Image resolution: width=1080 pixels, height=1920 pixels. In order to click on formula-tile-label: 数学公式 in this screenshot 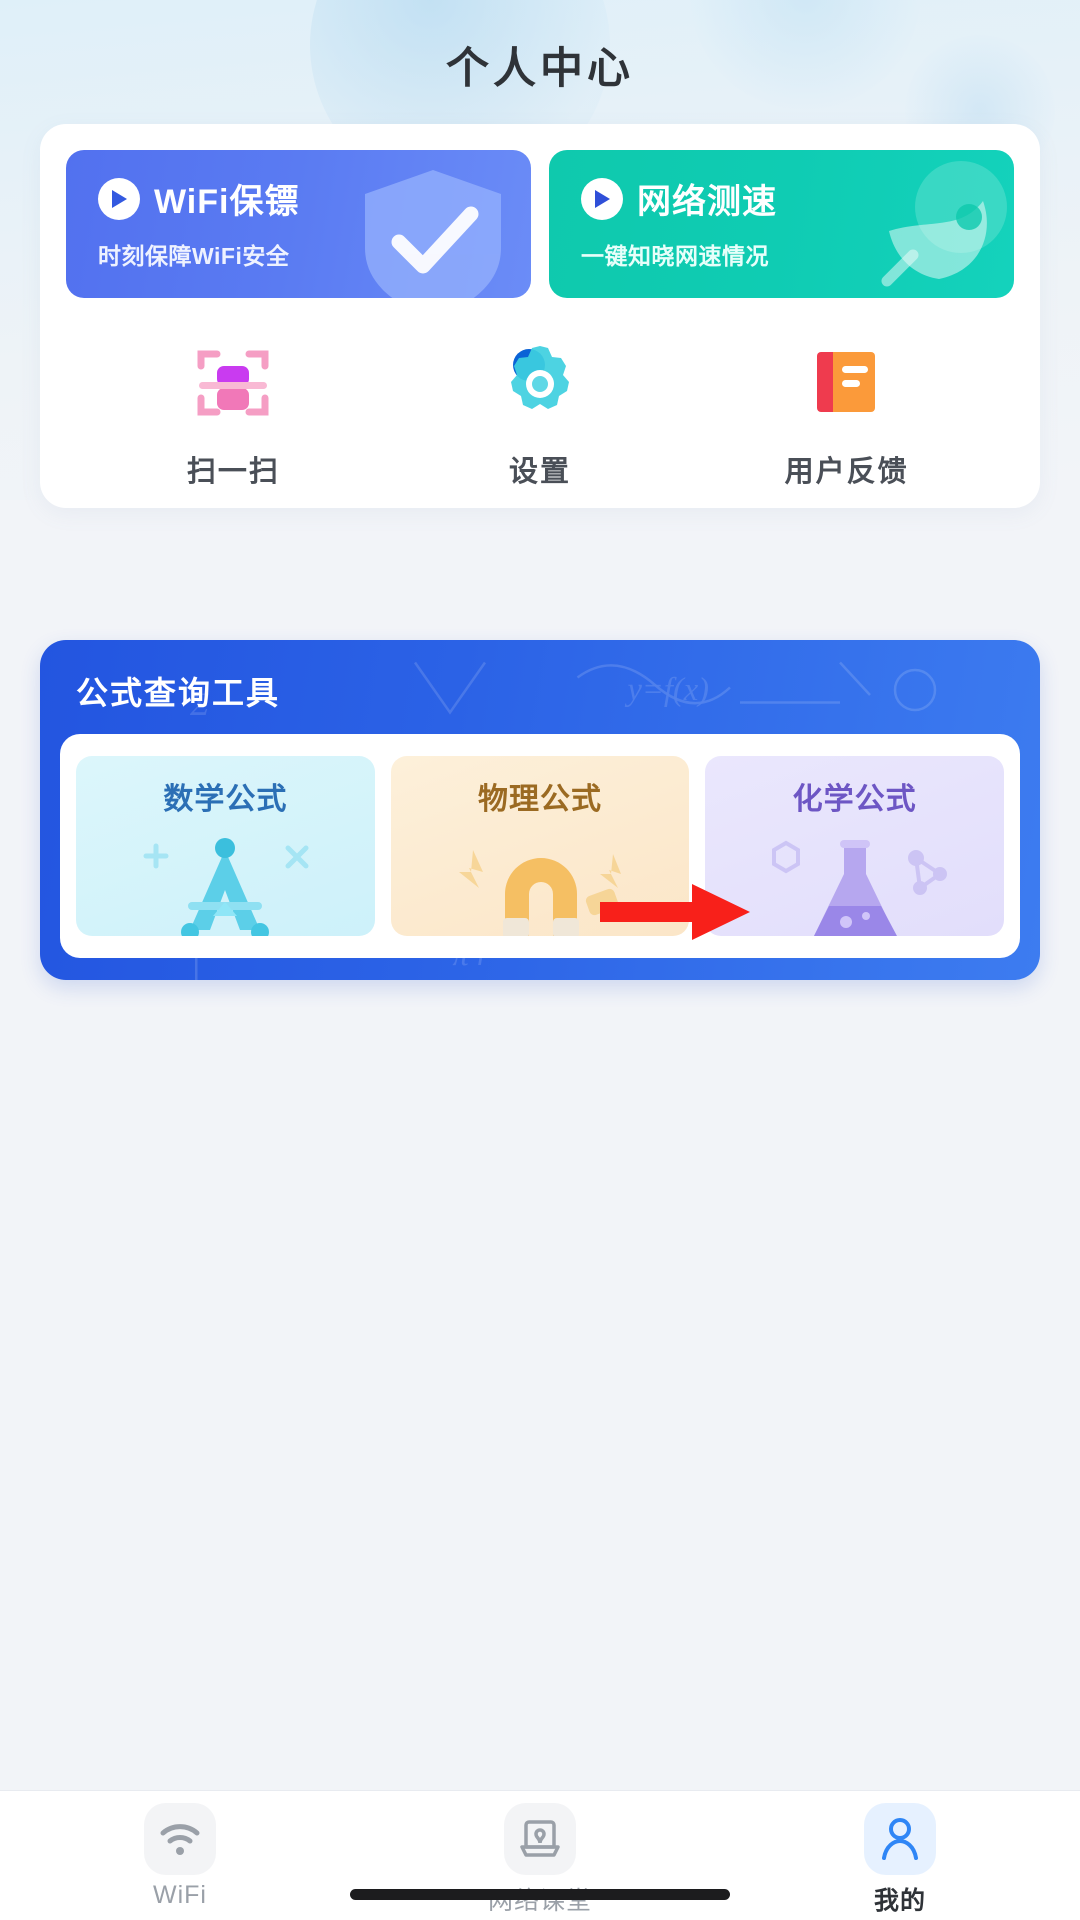, I will do `click(225, 799)`.